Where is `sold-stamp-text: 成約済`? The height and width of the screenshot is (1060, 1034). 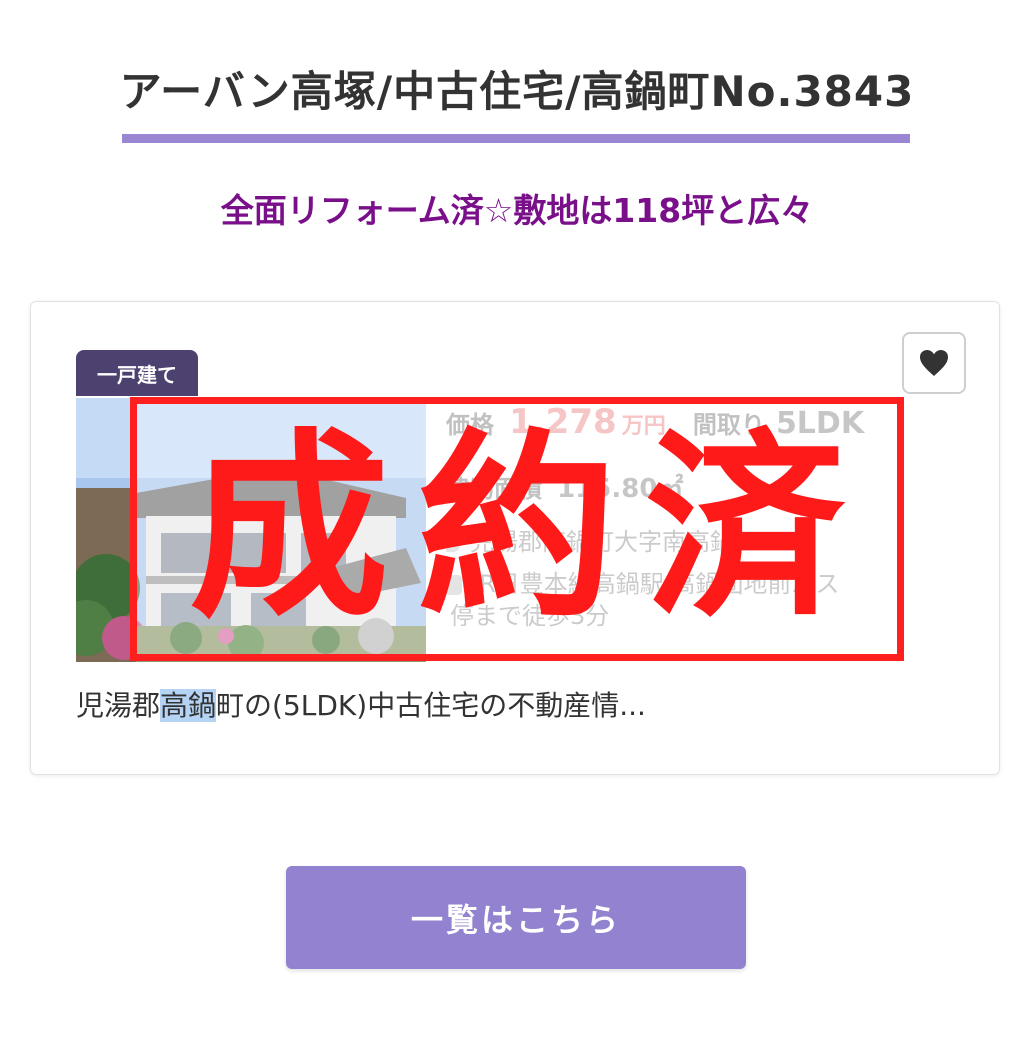 sold-stamp-text: 成約済 is located at coordinates (530, 528).